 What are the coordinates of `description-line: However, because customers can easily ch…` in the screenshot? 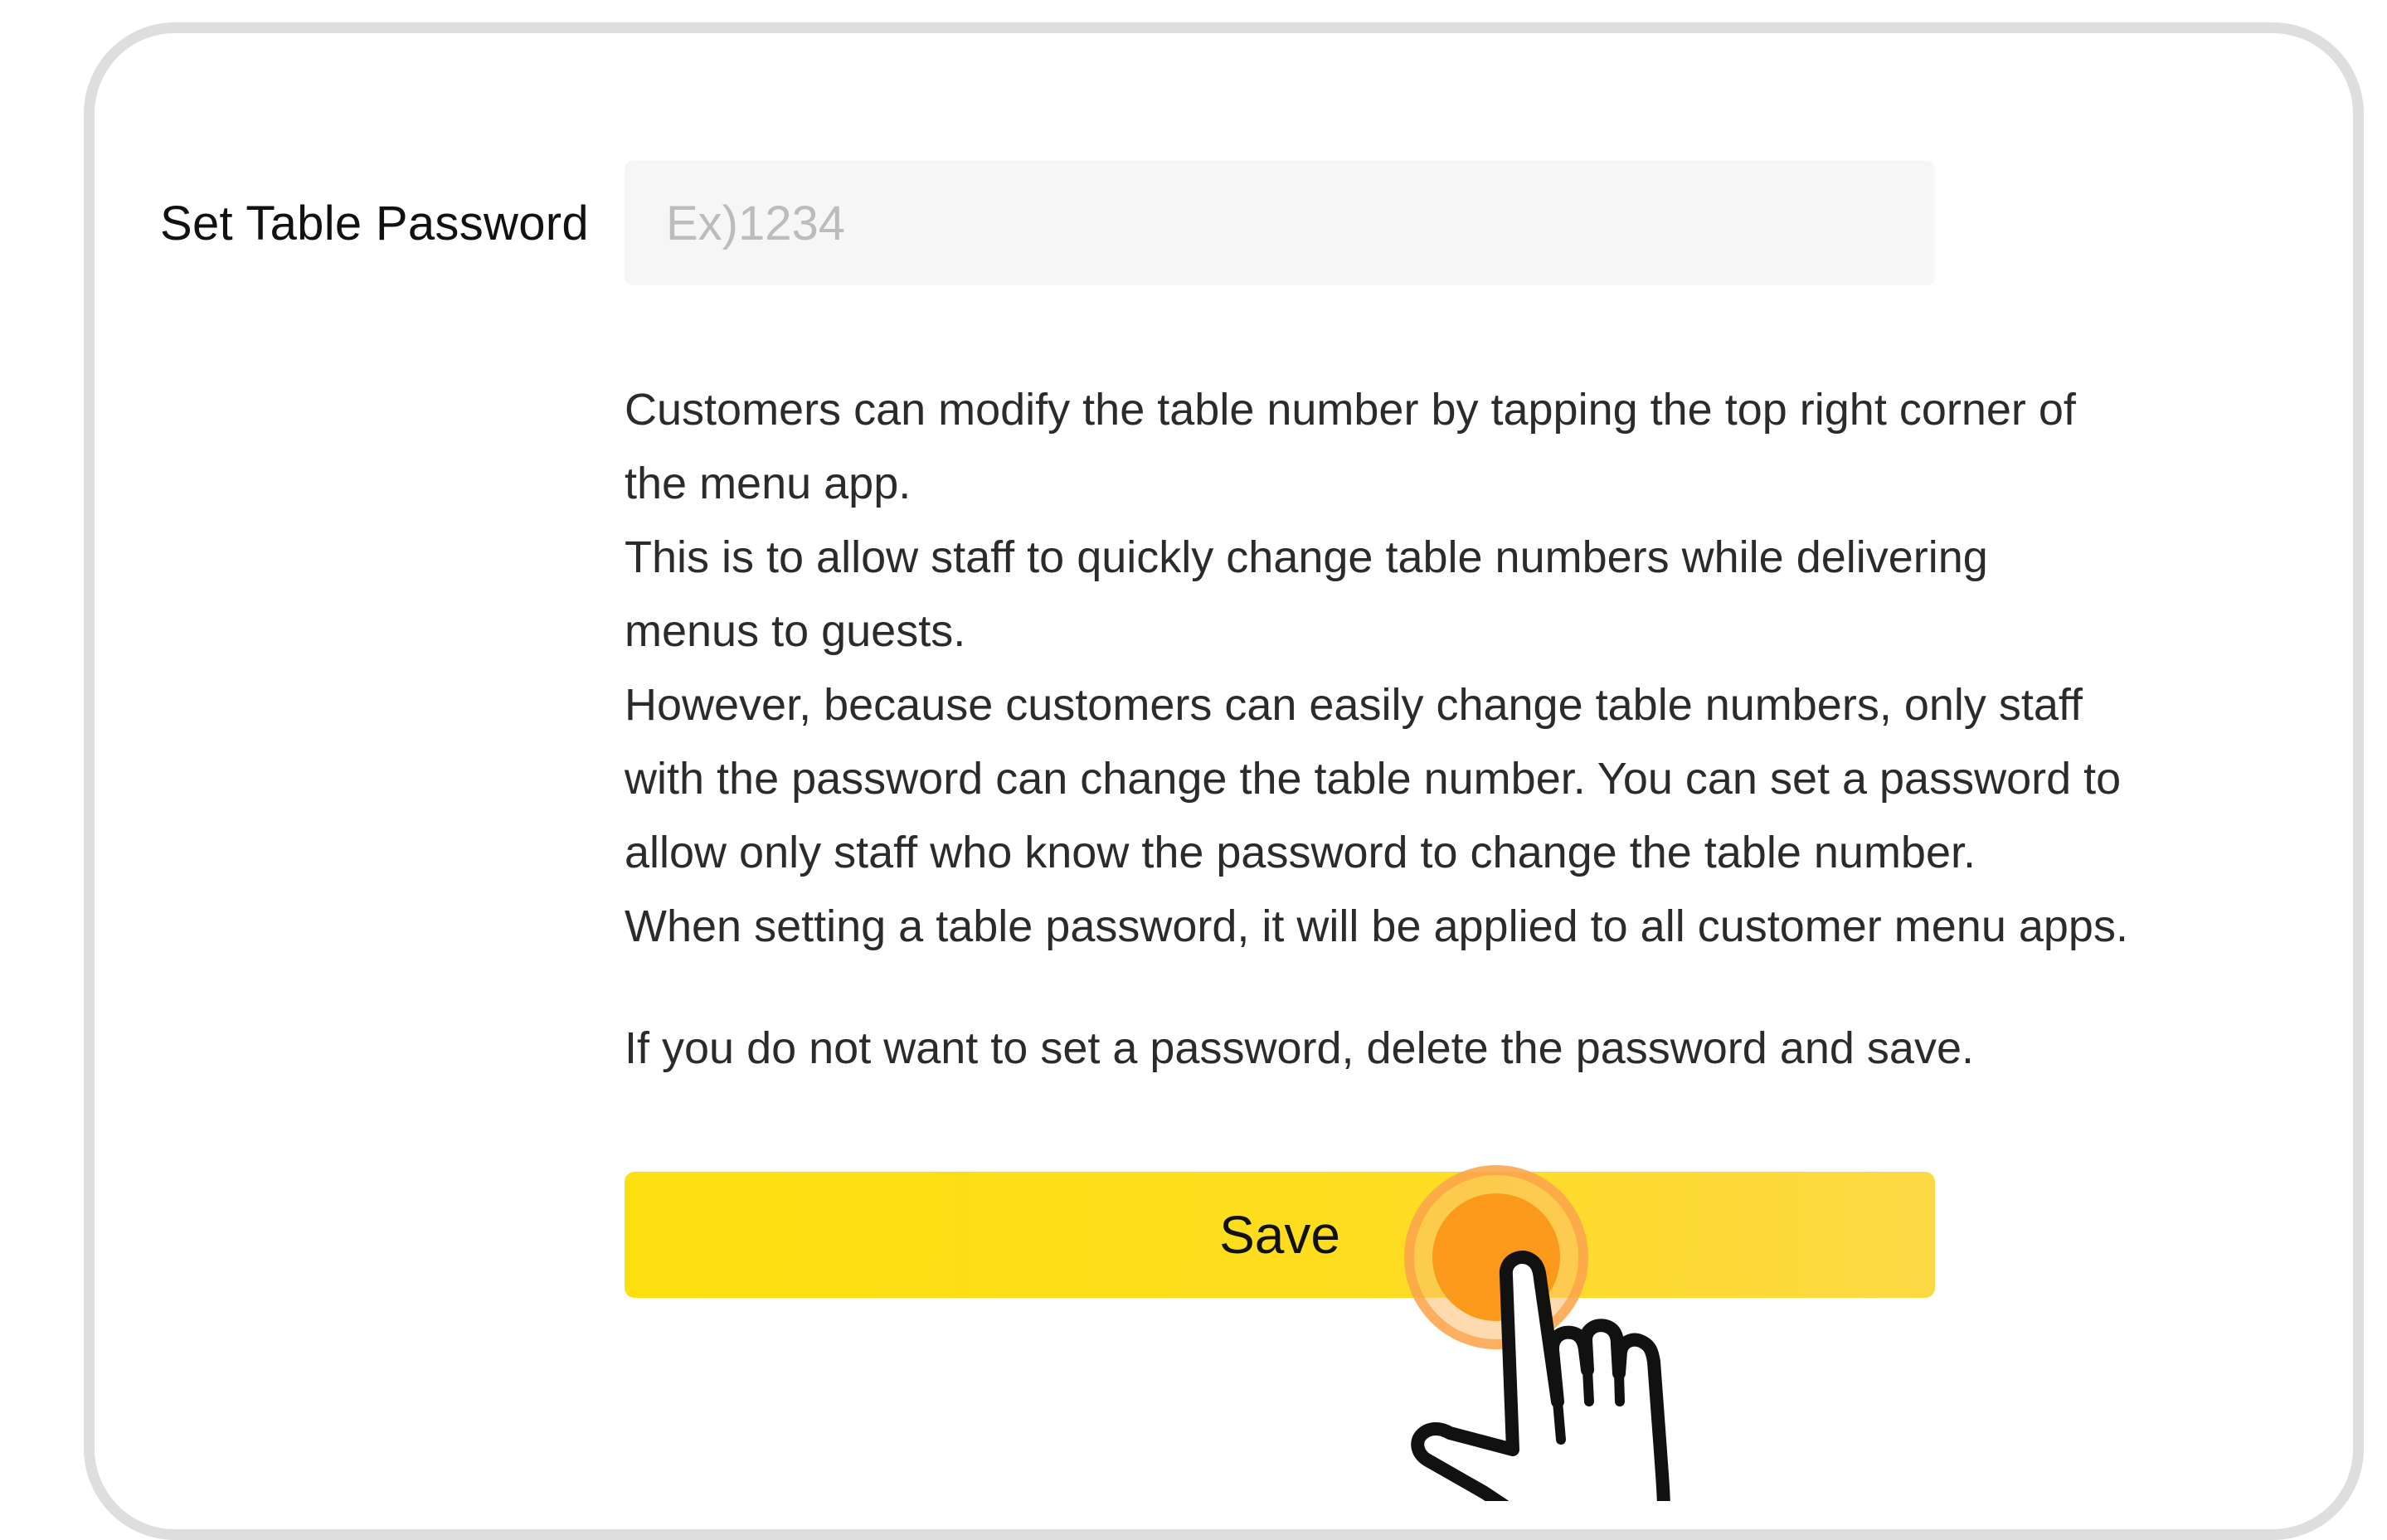 It's located at (1354, 705).